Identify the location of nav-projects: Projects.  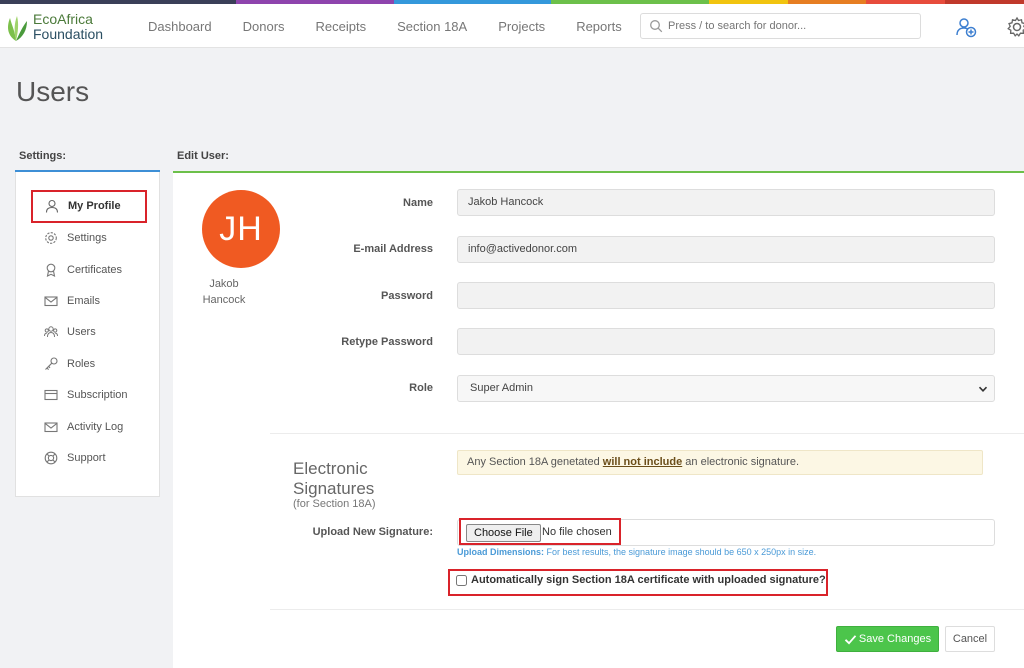
(521, 26).